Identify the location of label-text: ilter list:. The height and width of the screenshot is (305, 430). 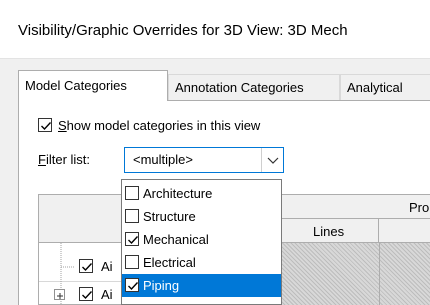
(68, 159).